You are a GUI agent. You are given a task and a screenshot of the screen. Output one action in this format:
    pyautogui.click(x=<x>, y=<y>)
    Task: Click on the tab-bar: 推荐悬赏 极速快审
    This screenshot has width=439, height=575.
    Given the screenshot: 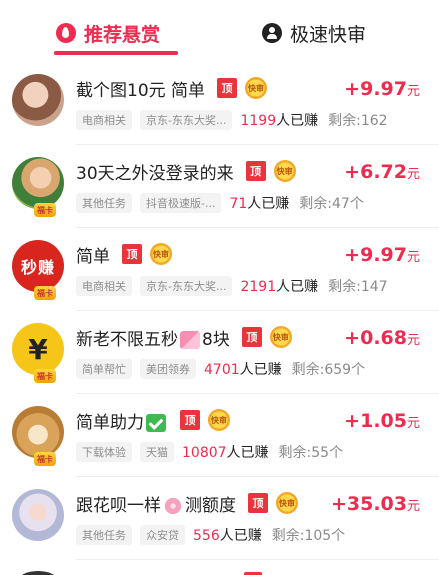 What is the action you would take?
    pyautogui.click(x=219, y=31)
    